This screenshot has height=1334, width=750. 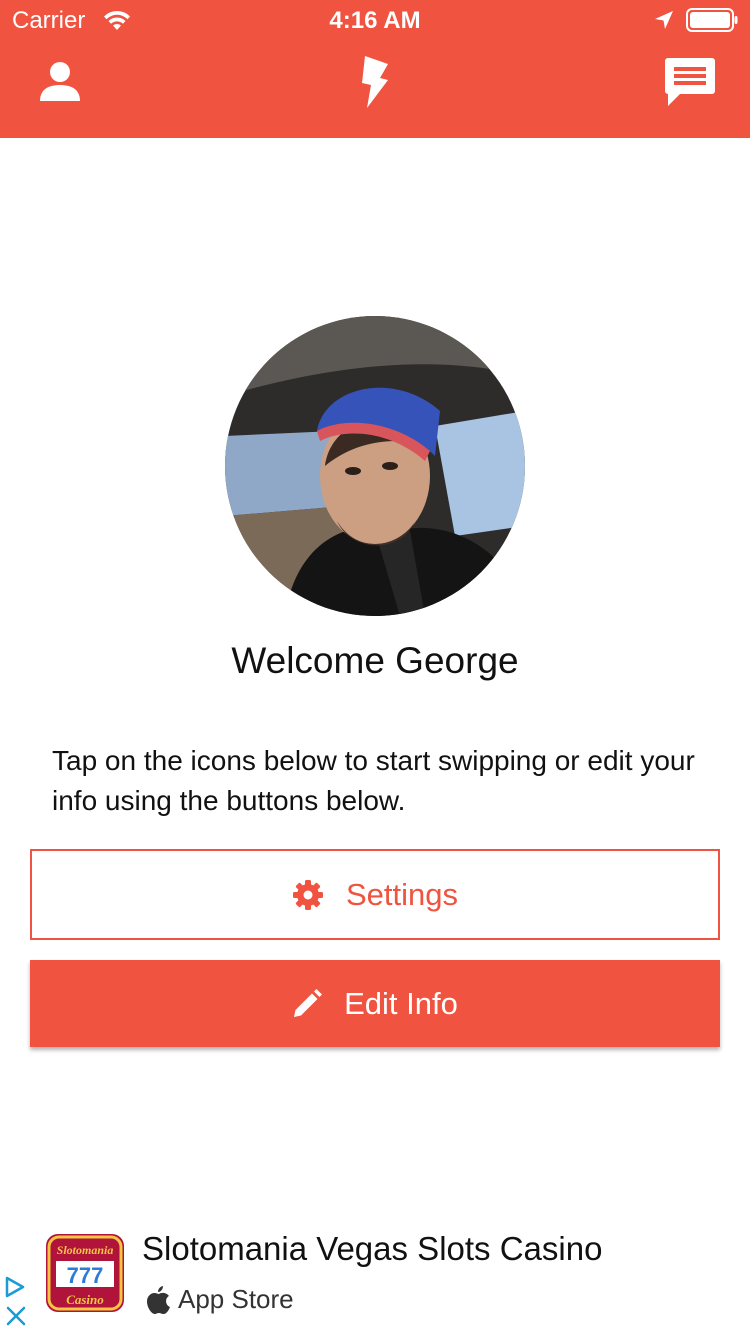 What do you see at coordinates (401, 894) in the screenshot?
I see `settings-label: Settings` at bounding box center [401, 894].